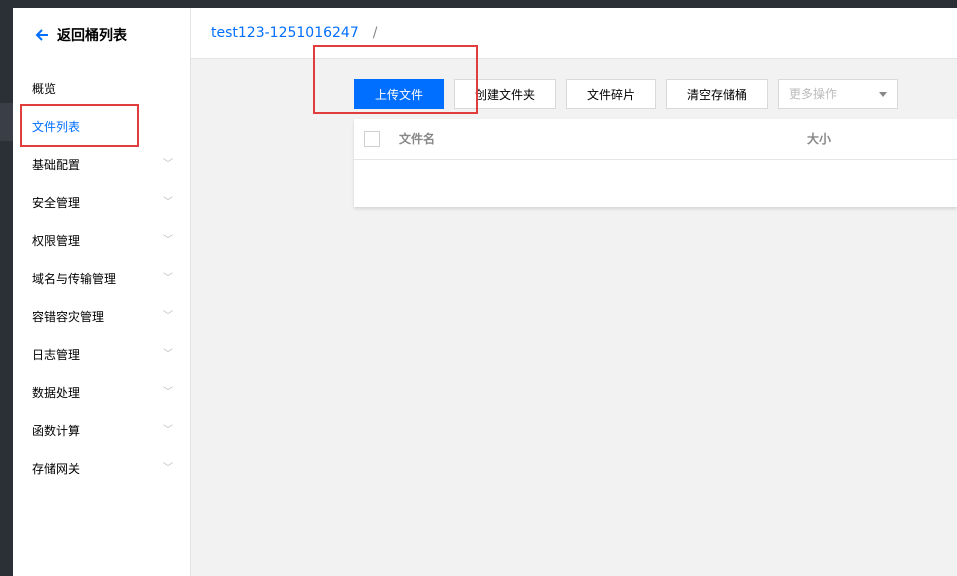 This screenshot has width=957, height=576. Describe the element at coordinates (56, 241) in the screenshot. I see `sidebar-item-label: 权限管理` at that location.